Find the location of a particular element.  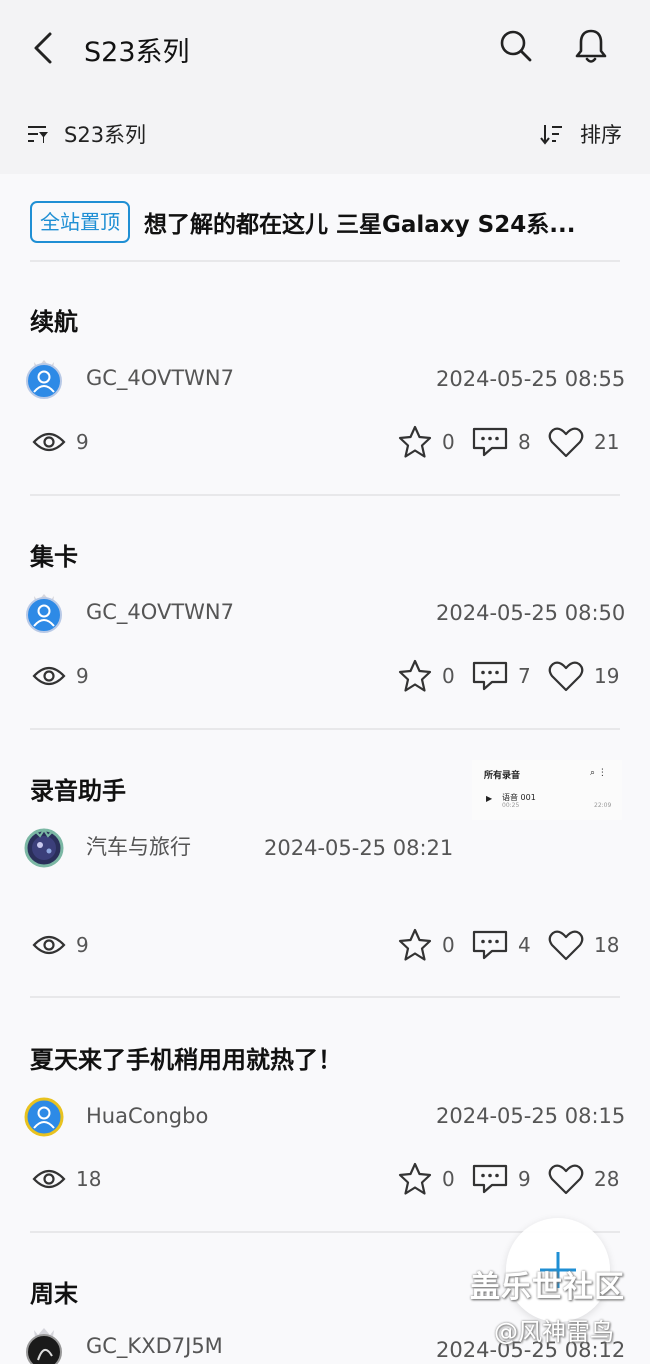

author-info: HuaCongbo is located at coordinates (116, 1116).